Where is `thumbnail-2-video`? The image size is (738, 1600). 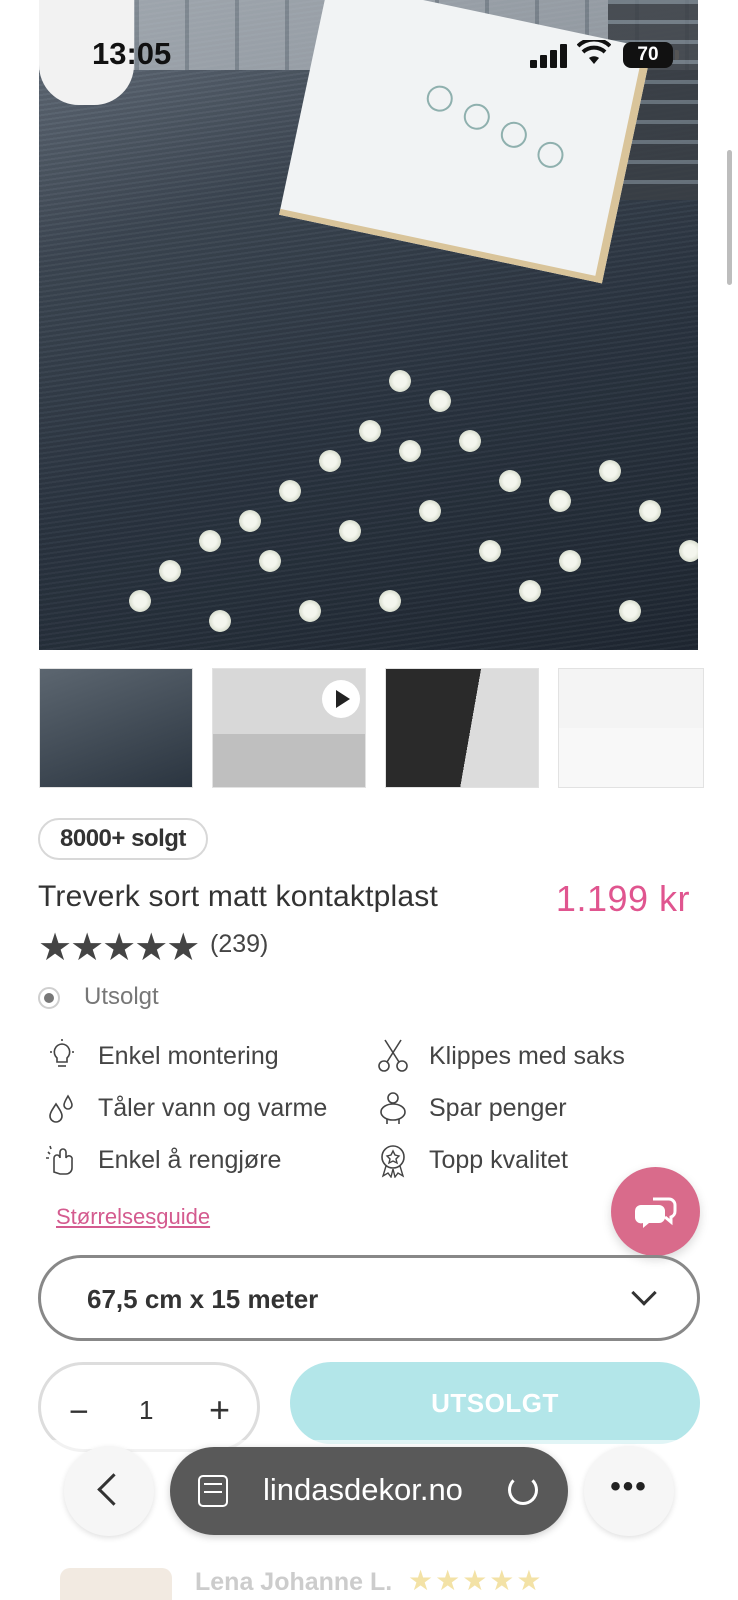
thumbnail-2-video is located at coordinates (289, 728).